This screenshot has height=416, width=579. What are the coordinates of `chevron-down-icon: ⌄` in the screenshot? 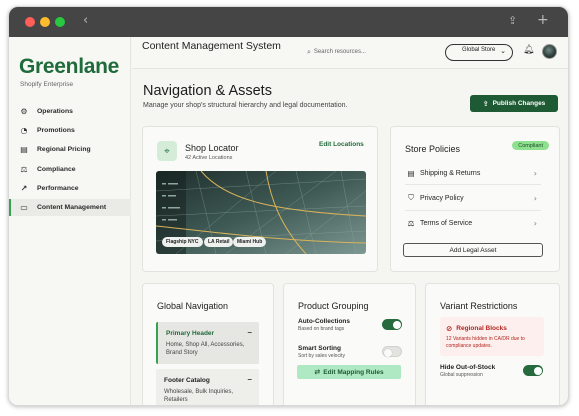 It's located at (503, 51).